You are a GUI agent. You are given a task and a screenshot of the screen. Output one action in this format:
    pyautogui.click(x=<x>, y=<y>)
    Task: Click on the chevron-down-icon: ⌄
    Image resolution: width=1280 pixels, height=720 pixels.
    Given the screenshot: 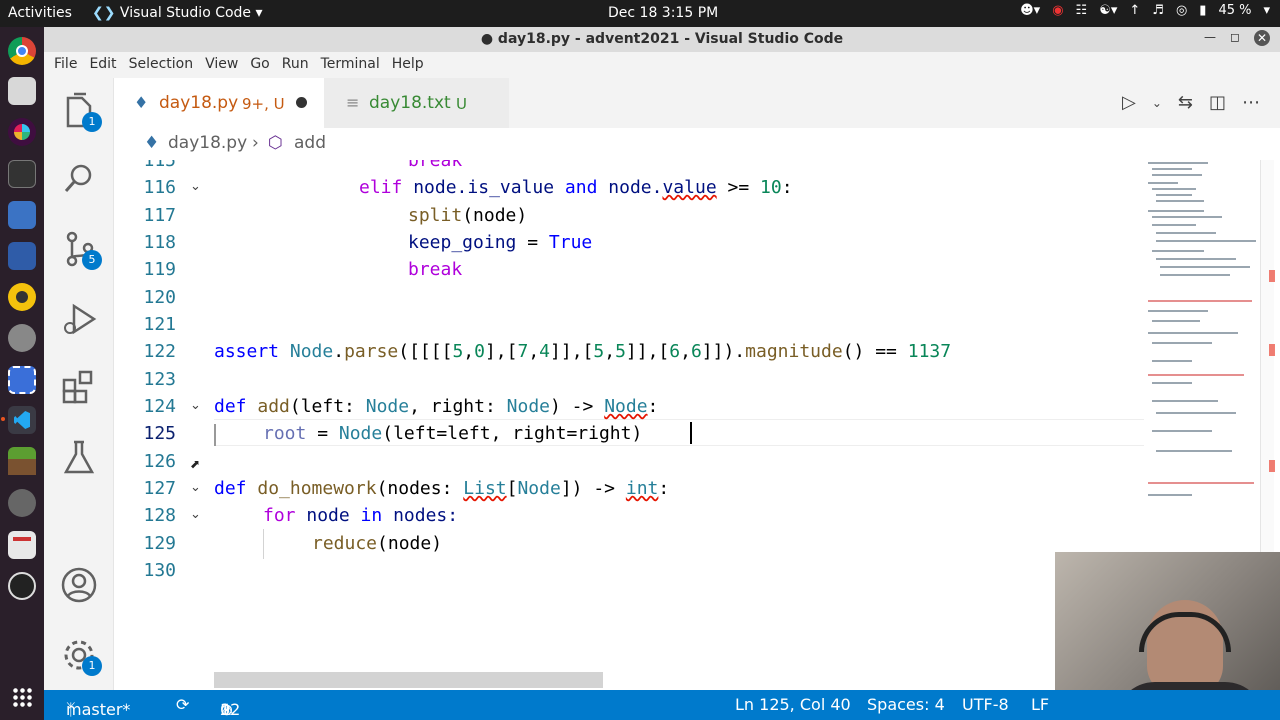 What is the action you would take?
    pyautogui.click(x=1157, y=102)
    